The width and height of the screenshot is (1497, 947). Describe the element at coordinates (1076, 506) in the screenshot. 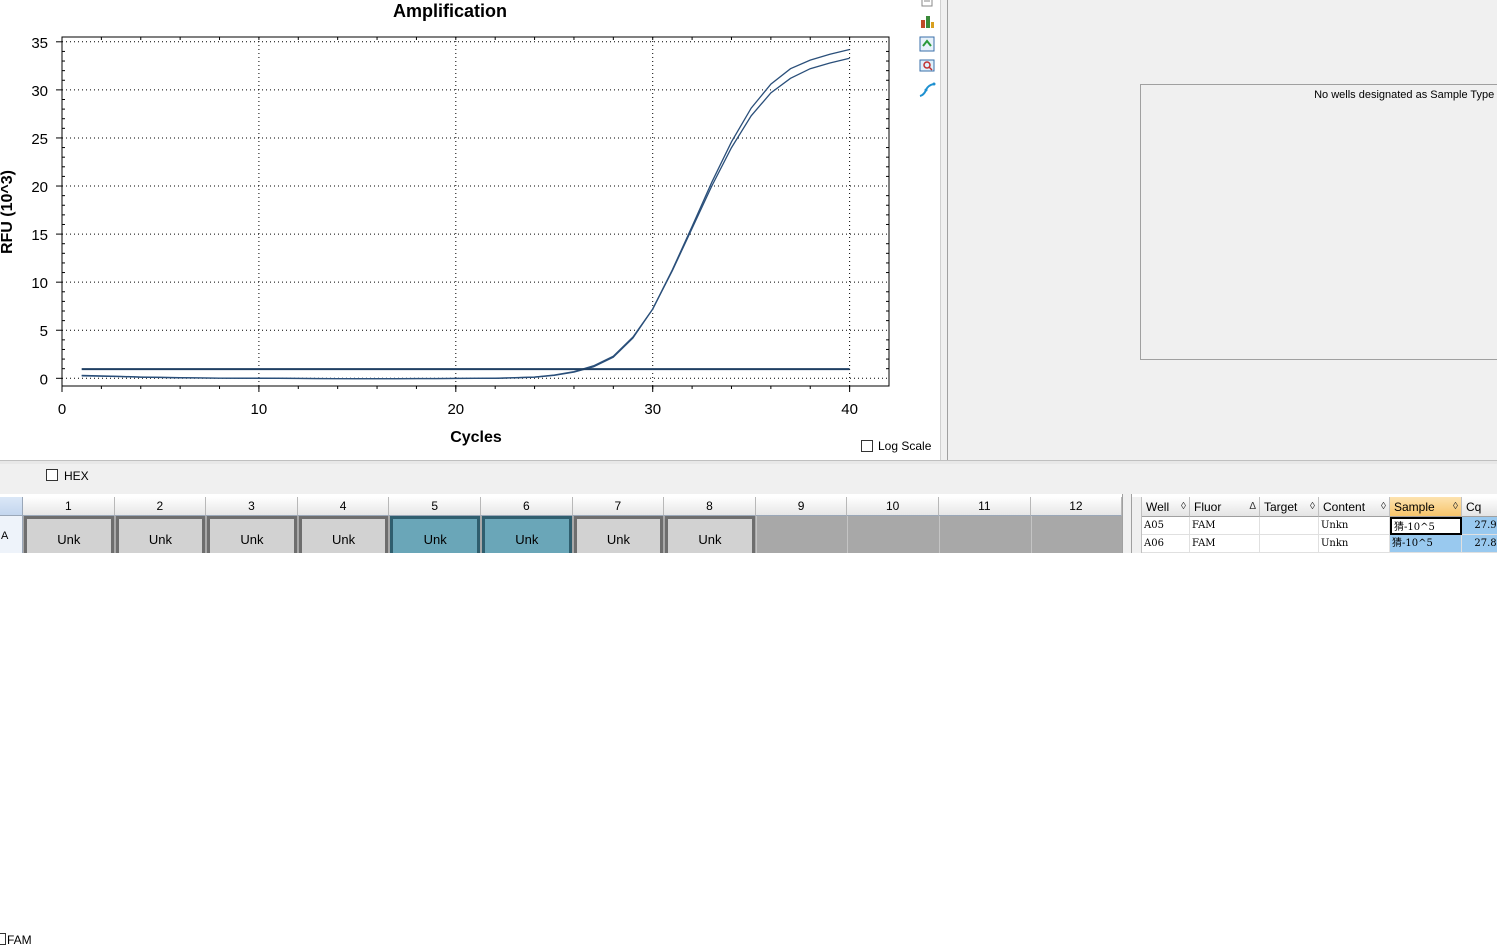

I see `plate-column-header-12: 12` at that location.